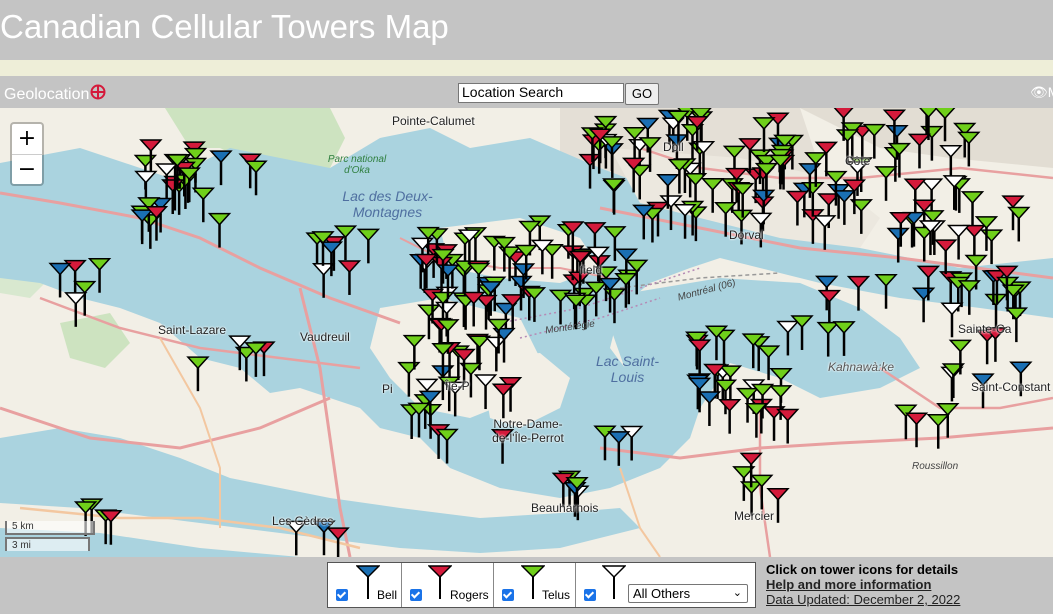 Image resolution: width=1053 pixels, height=614 pixels. I want to click on zoom-in-button: +, so click(27, 139).